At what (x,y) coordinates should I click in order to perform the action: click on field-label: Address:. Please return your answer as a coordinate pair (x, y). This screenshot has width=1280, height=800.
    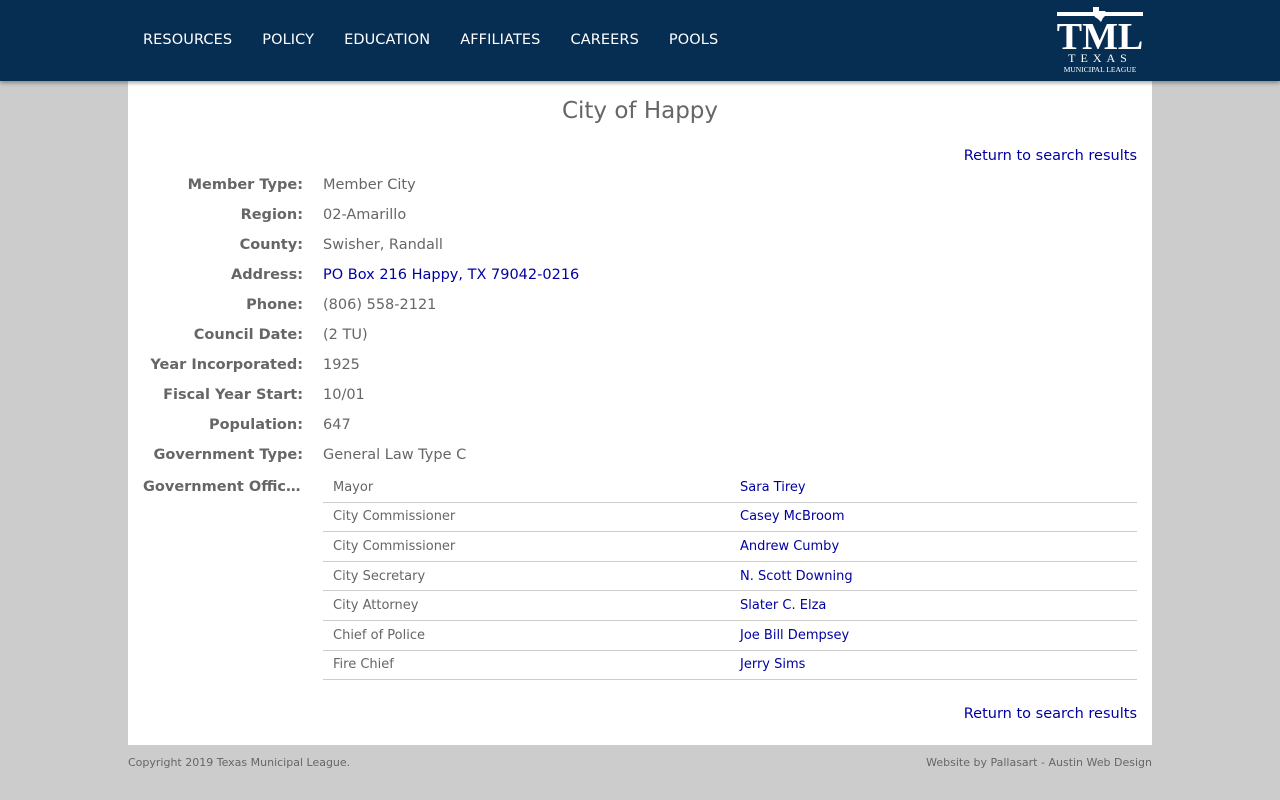
    Looking at the image, I should click on (266, 275).